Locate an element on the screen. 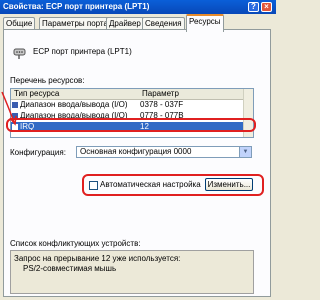  config-select: Основная конфигурация 0000 ▼ is located at coordinates (164, 152).